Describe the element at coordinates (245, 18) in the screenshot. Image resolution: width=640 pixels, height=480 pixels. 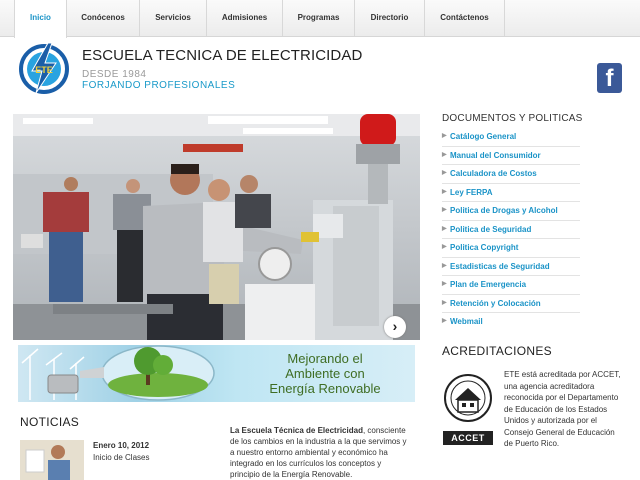
I see `nav-item-admisiones: Admisiones` at that location.